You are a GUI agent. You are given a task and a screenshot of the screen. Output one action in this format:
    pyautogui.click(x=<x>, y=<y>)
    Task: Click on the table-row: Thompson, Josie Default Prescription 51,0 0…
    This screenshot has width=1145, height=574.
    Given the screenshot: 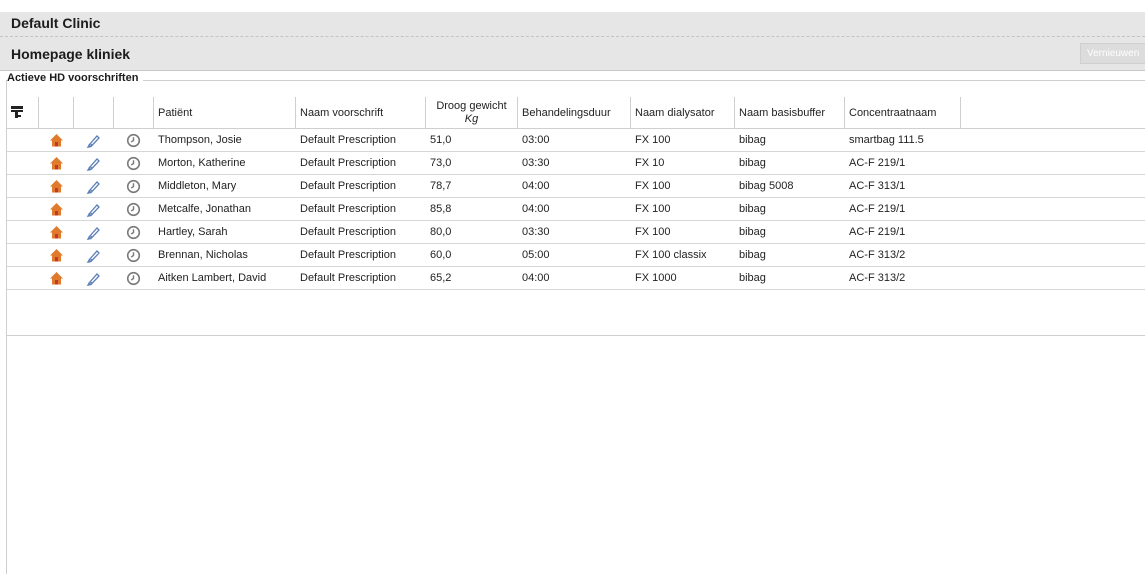 What is the action you would take?
    pyautogui.click(x=576, y=140)
    